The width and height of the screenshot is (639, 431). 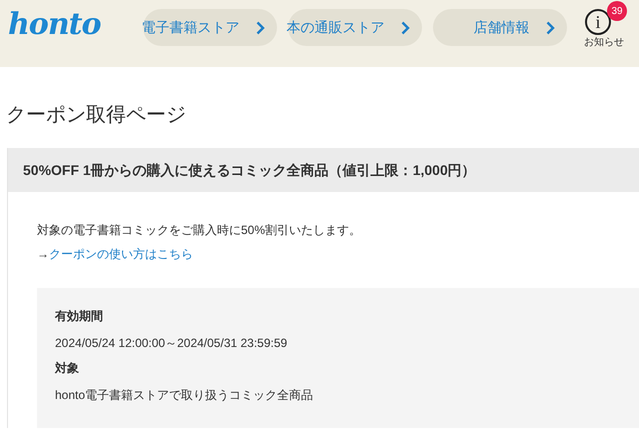 What do you see at coordinates (249, 170) in the screenshot?
I see `coupon-title: 50%OFF 1冊からの購入に使えるコミック全商品（値引上限：1,000円）` at bounding box center [249, 170].